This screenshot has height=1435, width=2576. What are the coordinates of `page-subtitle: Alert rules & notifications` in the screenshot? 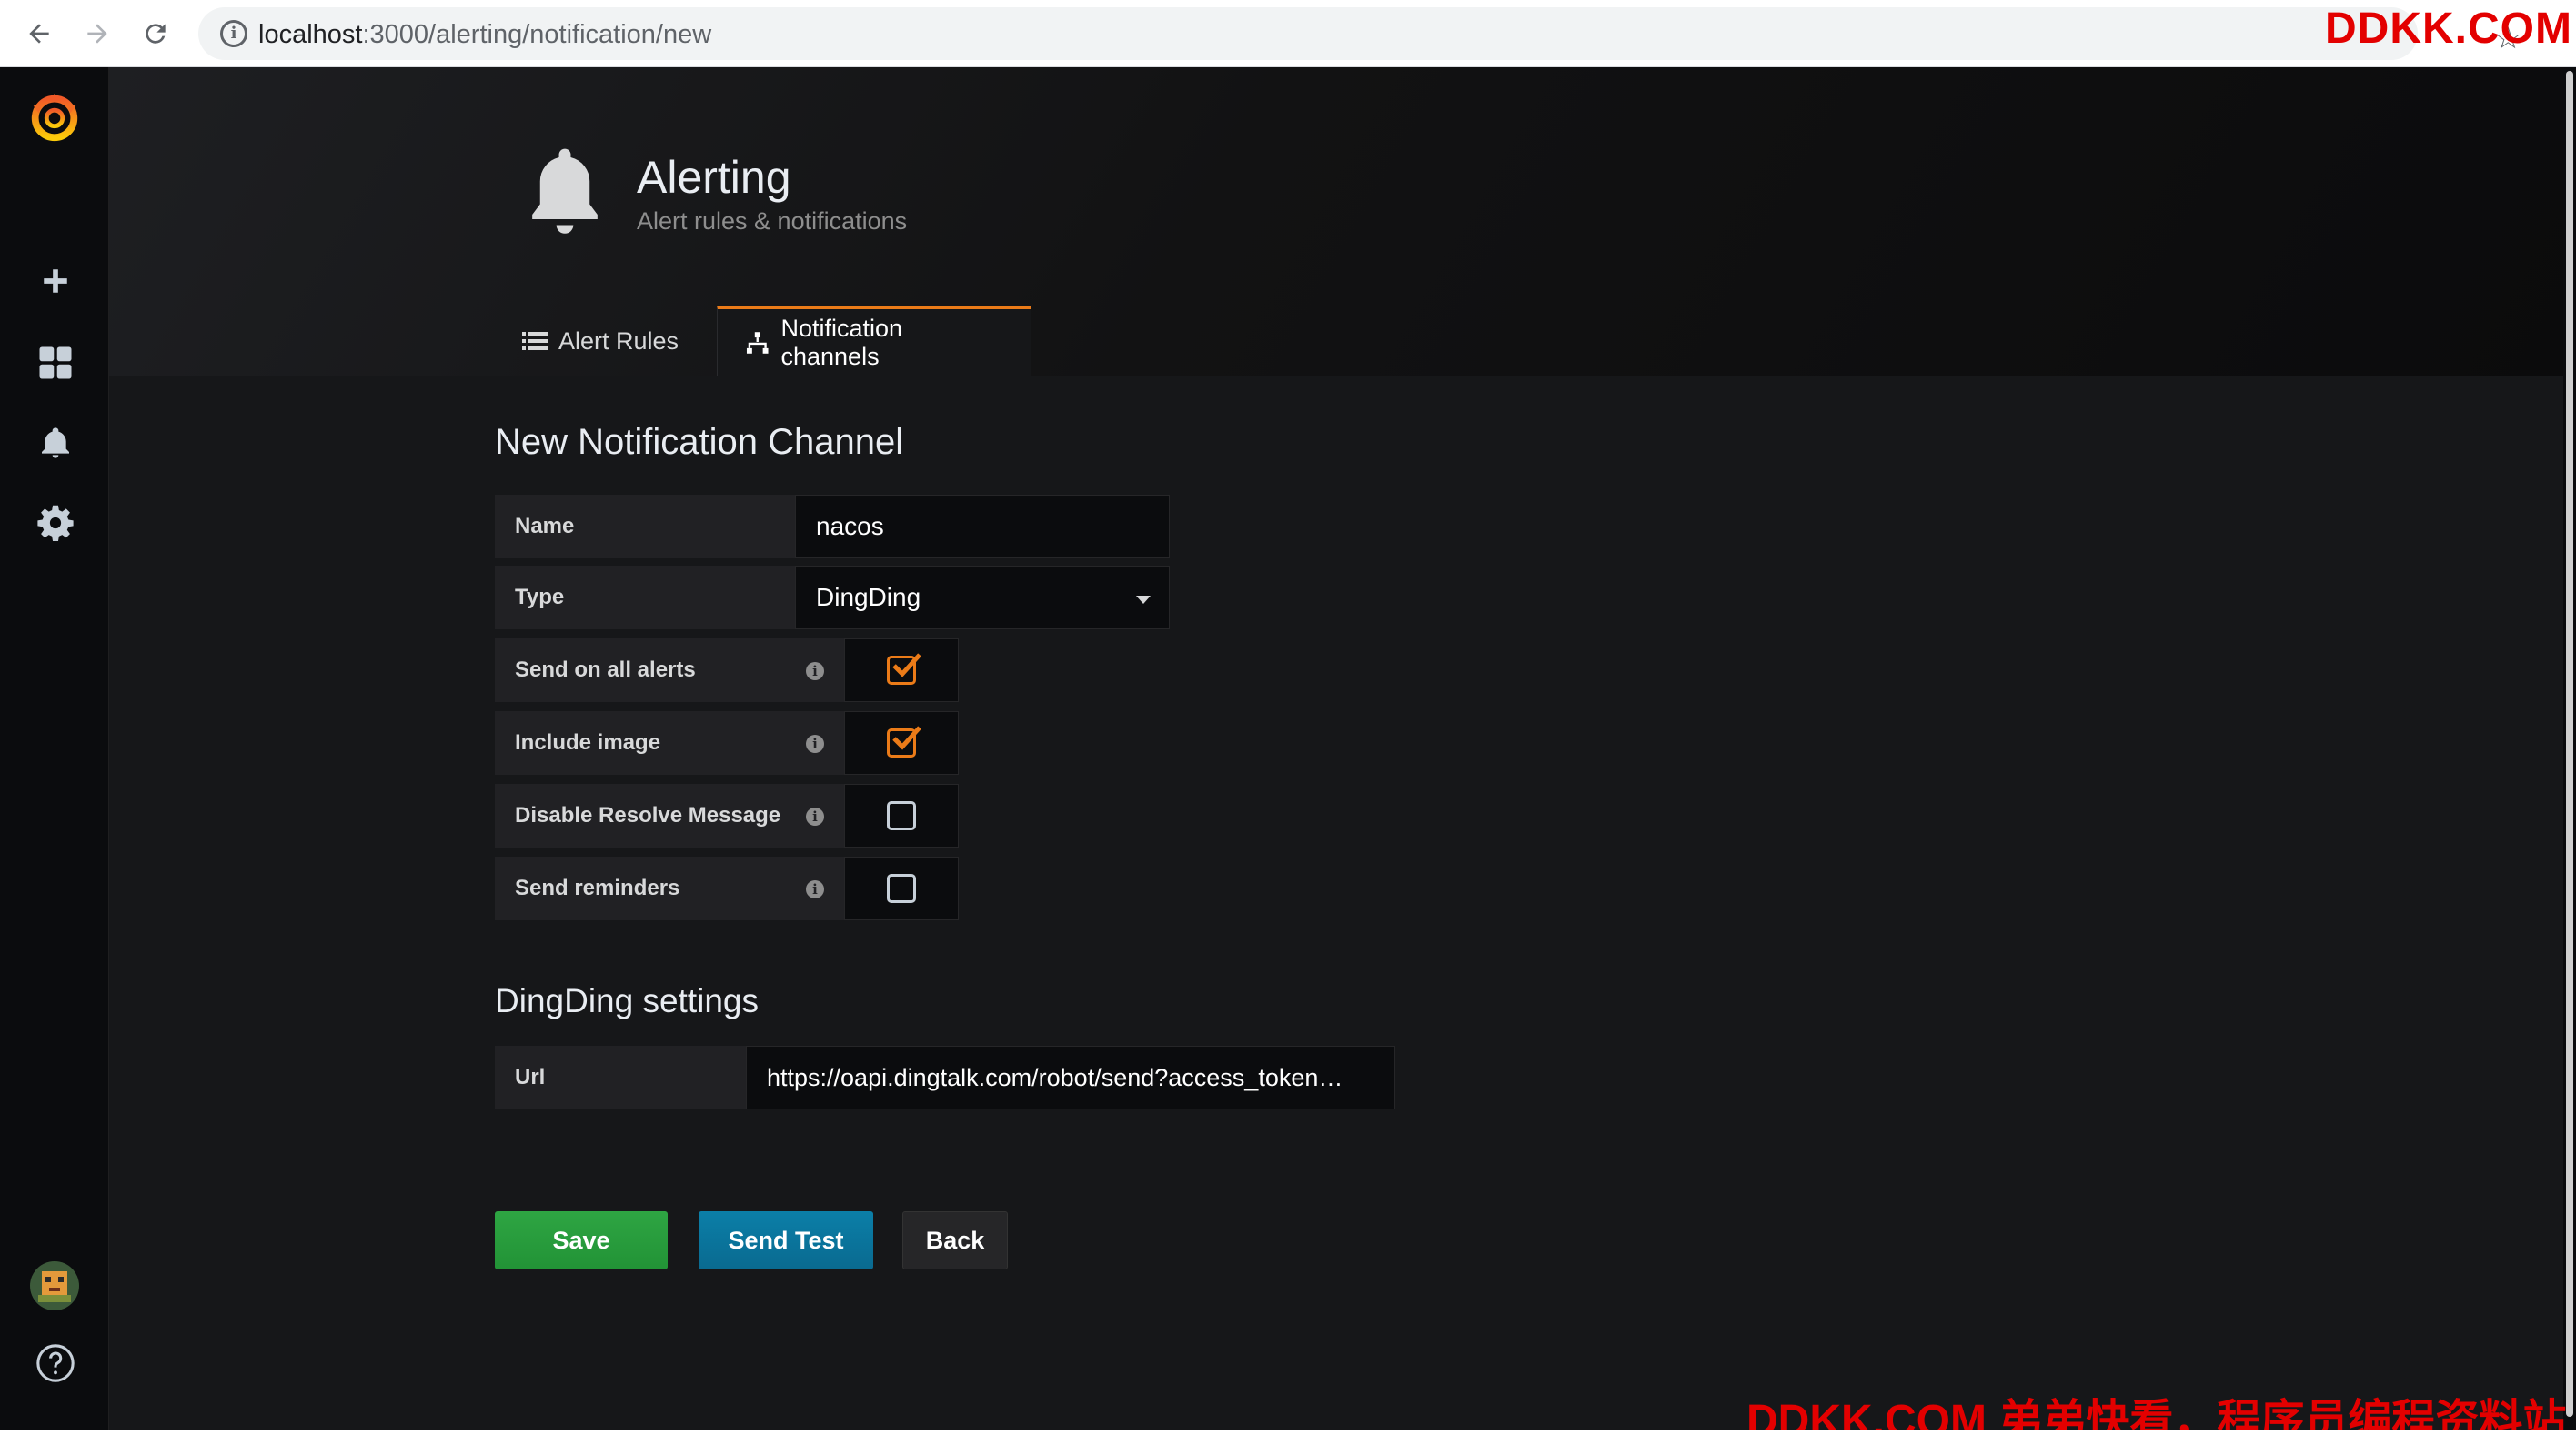 It's located at (772, 221).